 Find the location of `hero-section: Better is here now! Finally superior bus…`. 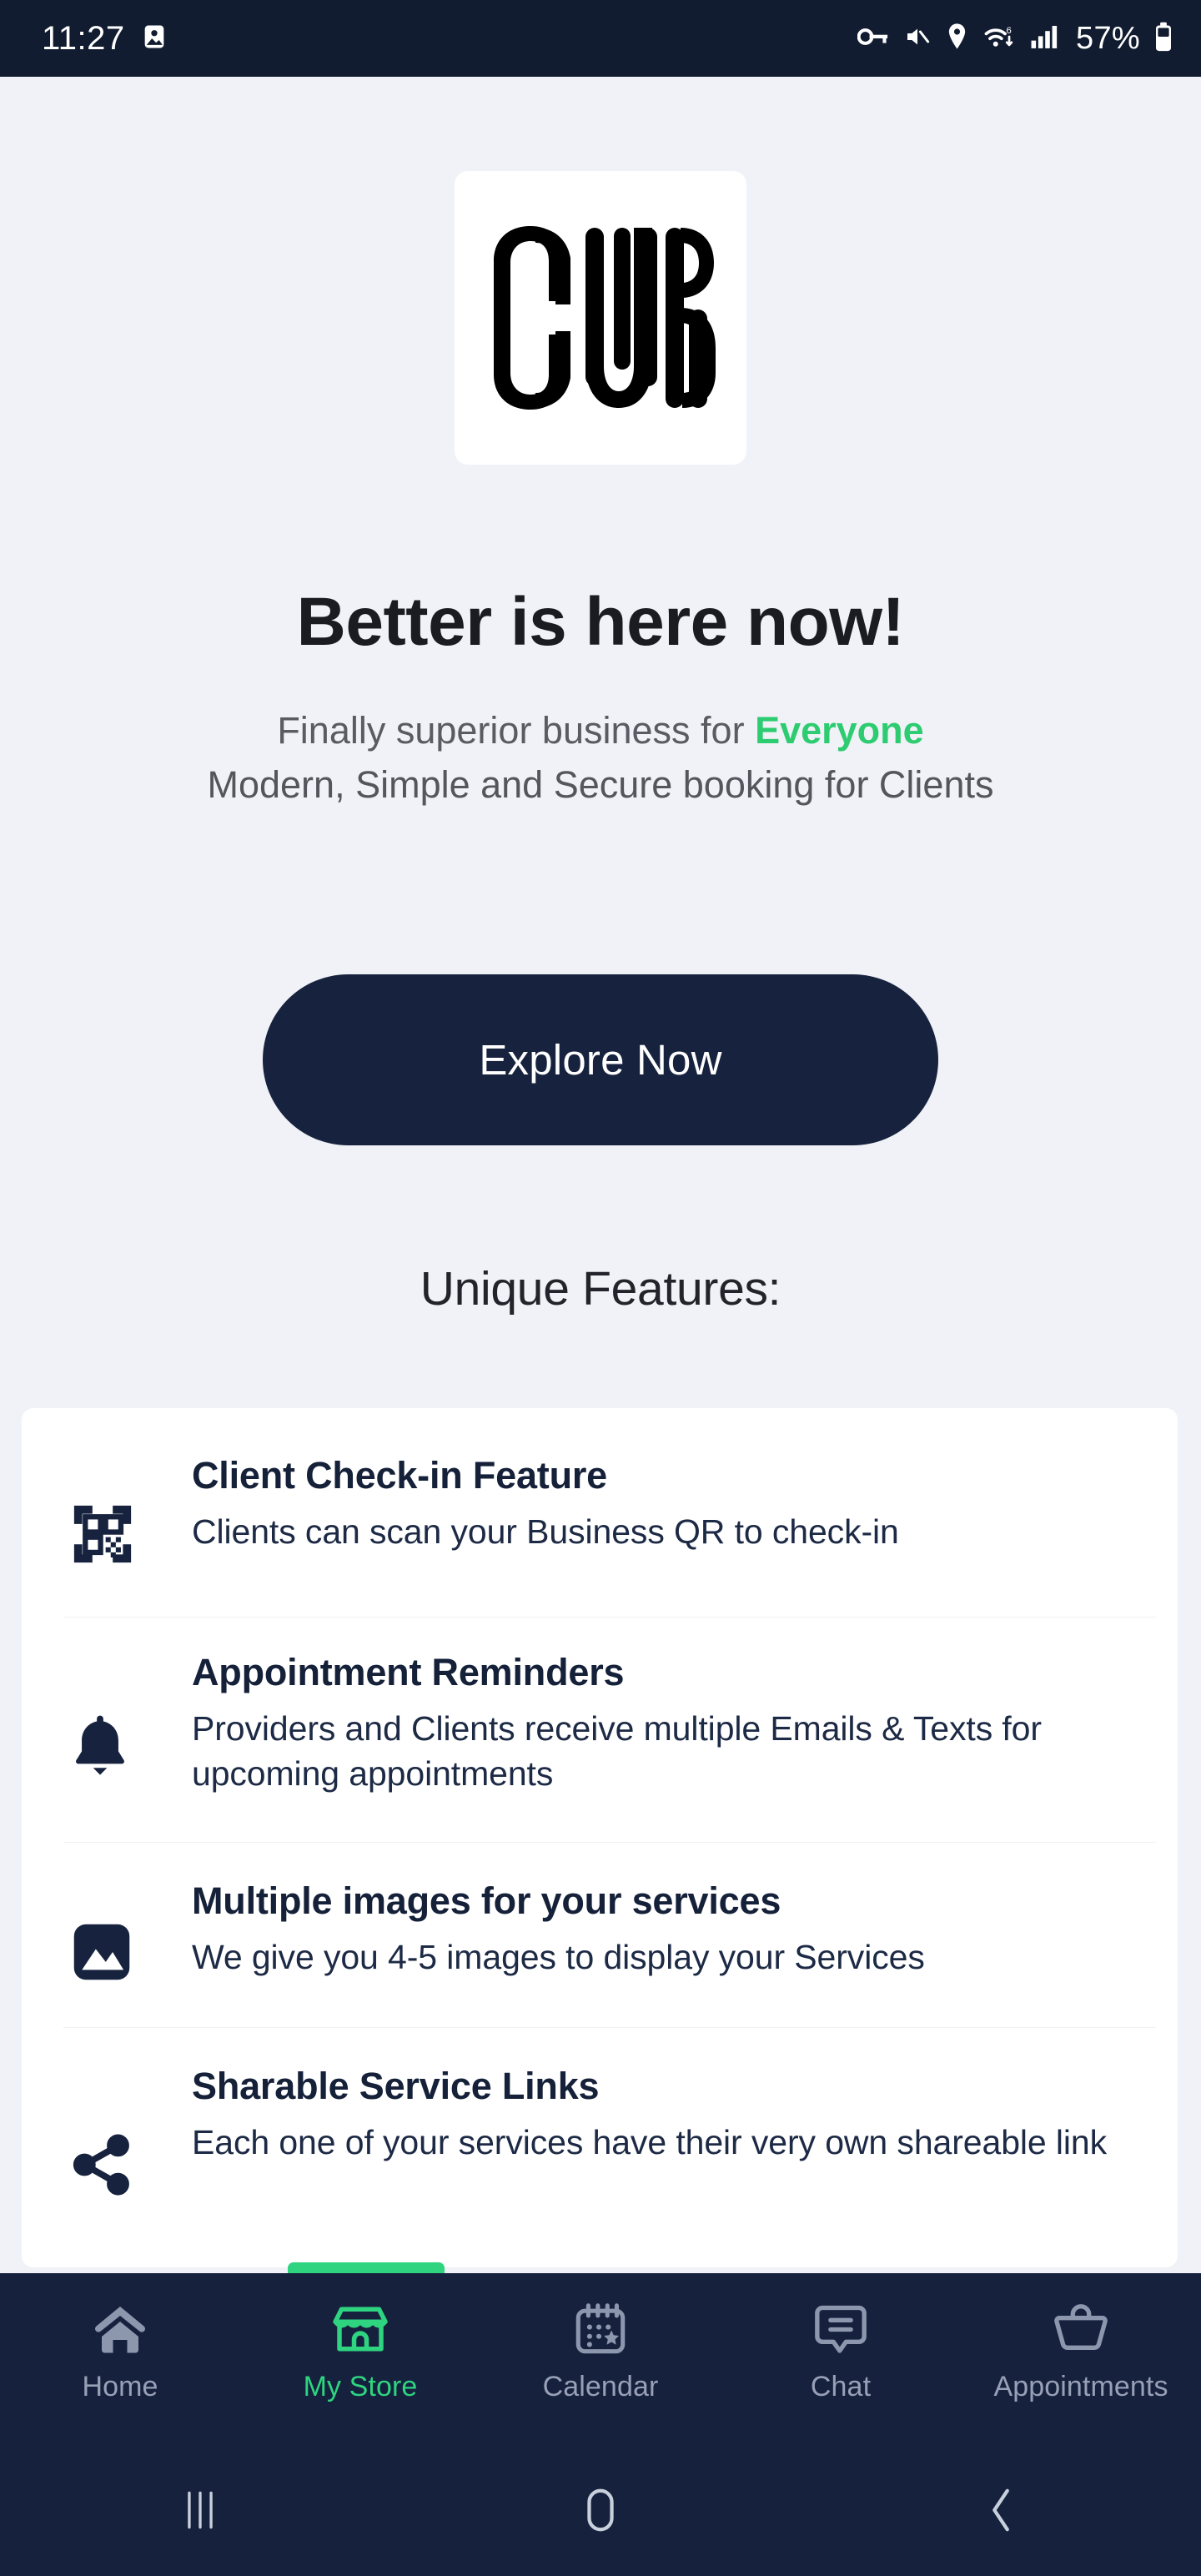

hero-section: Better is here now! Finally superior bus… is located at coordinates (601, 698).